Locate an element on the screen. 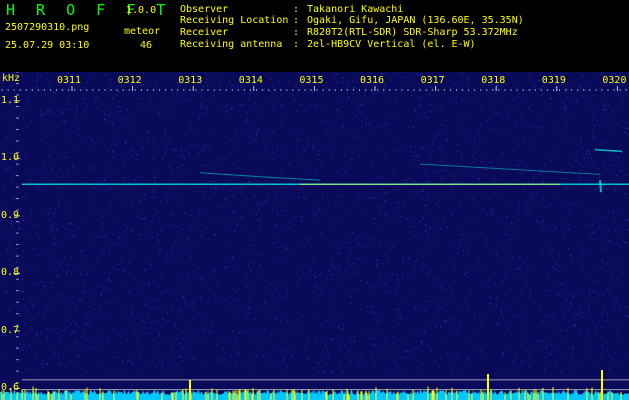  time-tick-label: 0317 is located at coordinates (432, 80).